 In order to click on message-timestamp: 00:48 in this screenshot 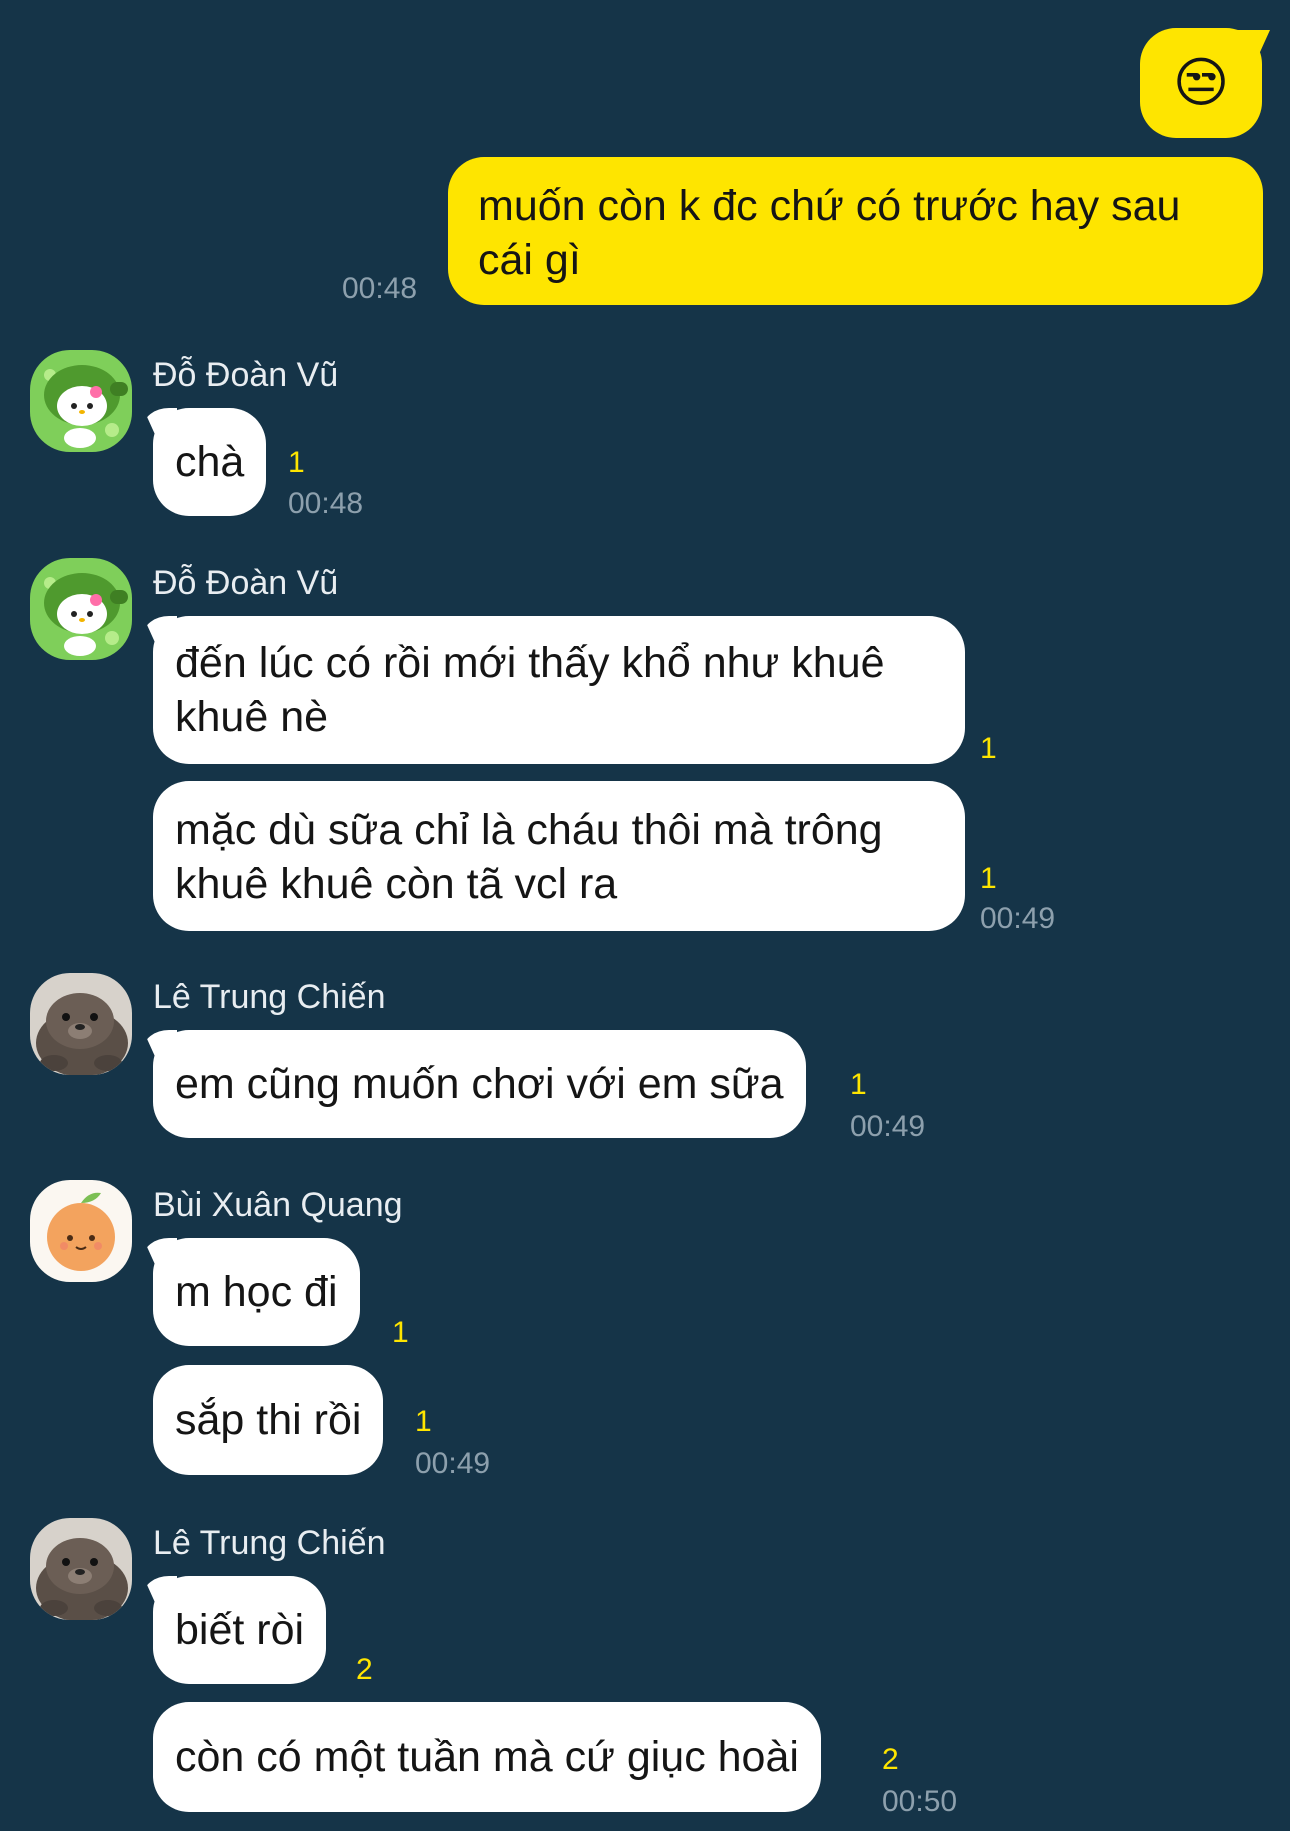, I will do `click(326, 503)`.